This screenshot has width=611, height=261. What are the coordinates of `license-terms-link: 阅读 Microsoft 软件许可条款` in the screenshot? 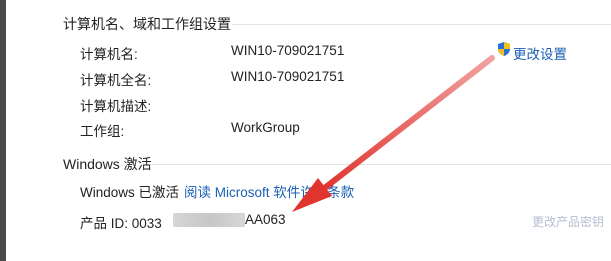 It's located at (269, 191).